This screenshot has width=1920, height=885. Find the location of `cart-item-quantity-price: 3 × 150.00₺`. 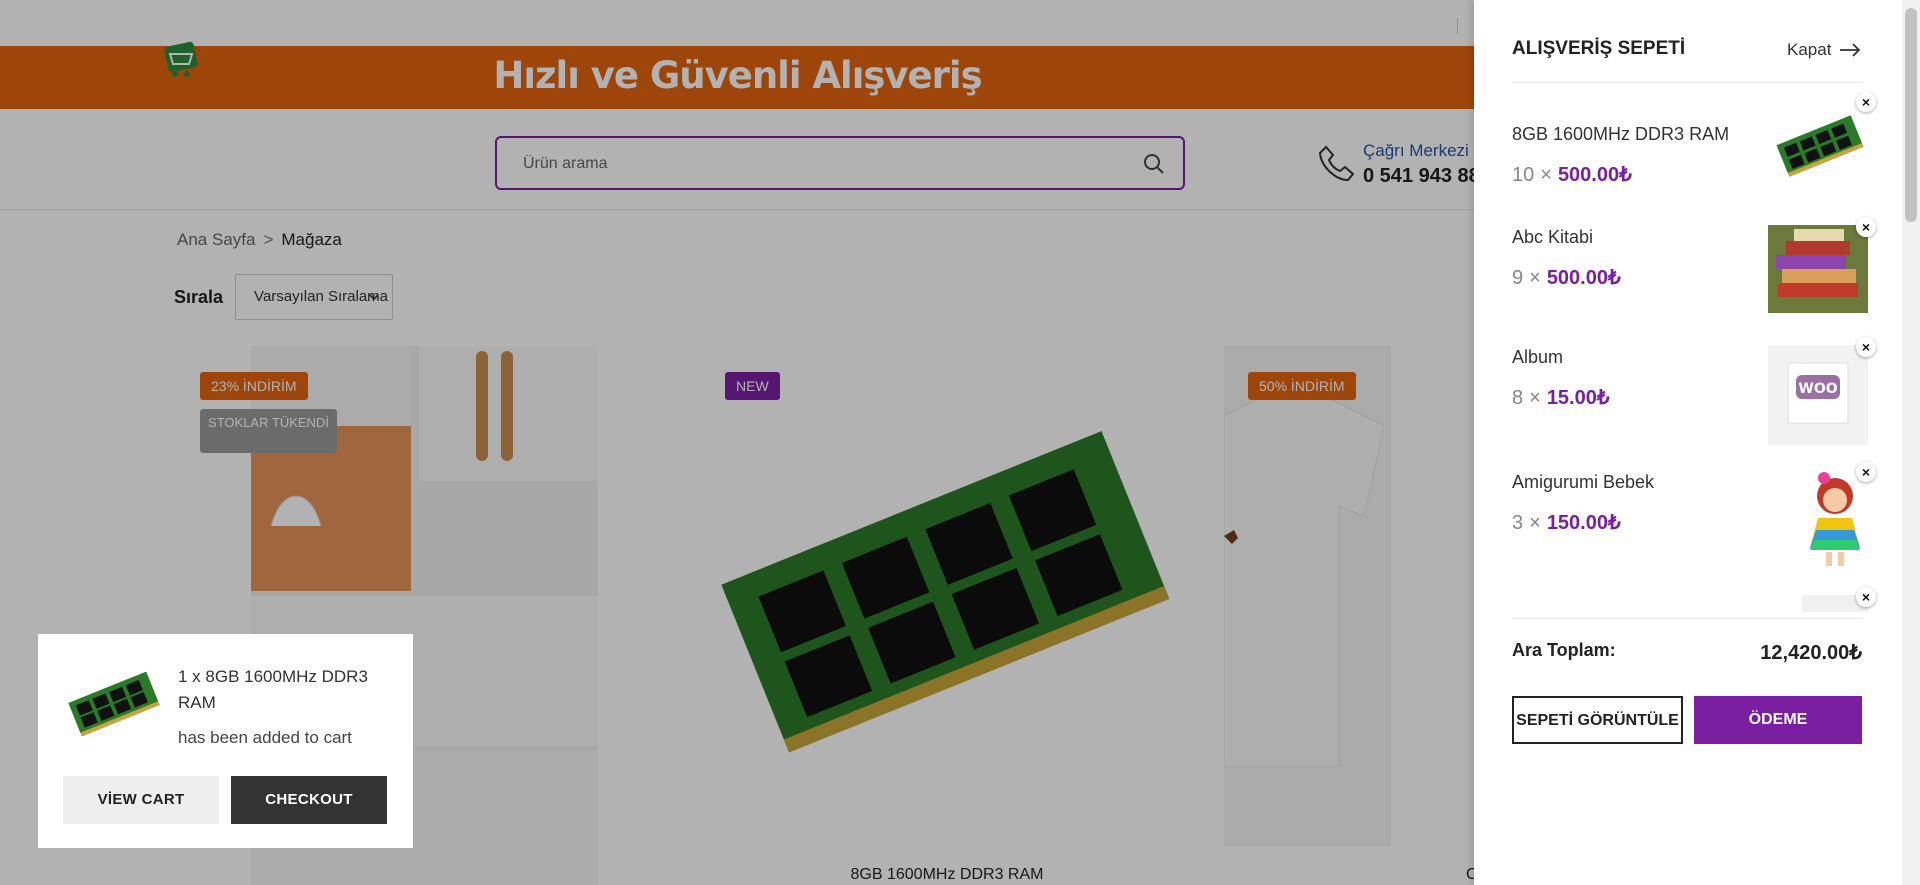

cart-item-quantity-price: 3 × 150.00₺ is located at coordinates (1566, 522).